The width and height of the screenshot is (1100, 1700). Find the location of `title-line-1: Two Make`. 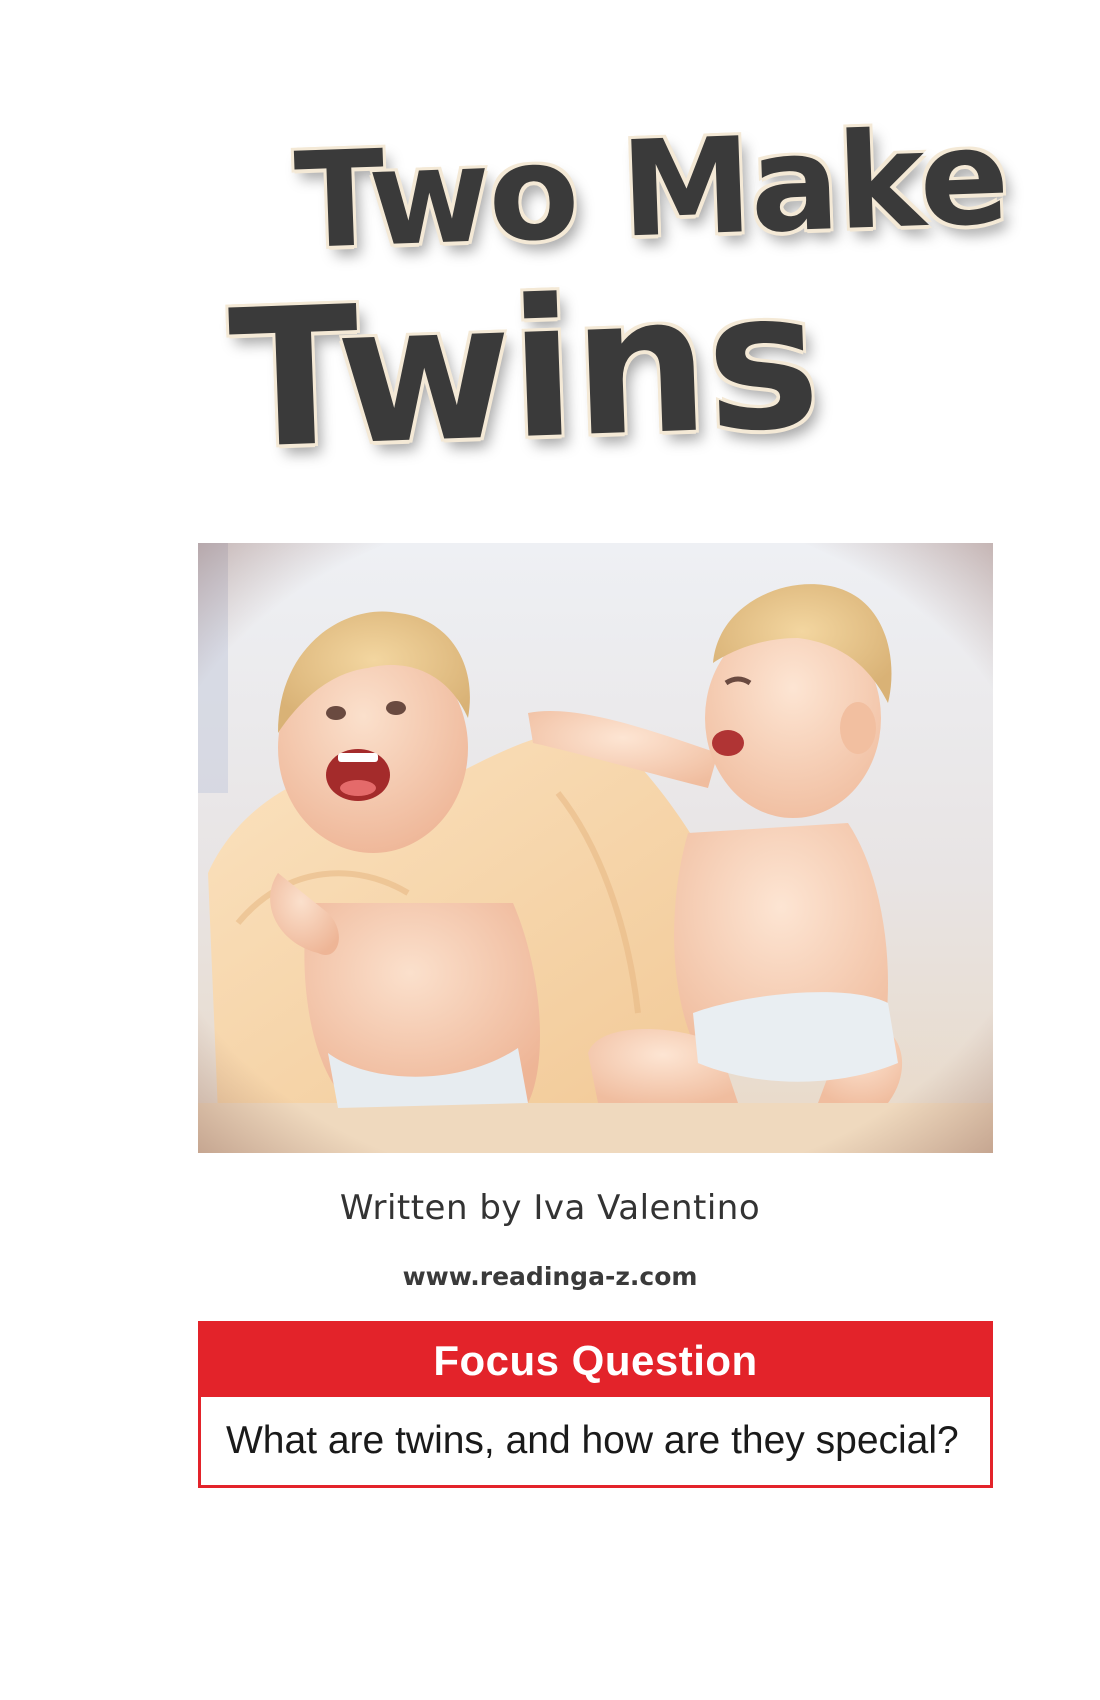

title-line-1: Two Make is located at coordinates (651, 189).